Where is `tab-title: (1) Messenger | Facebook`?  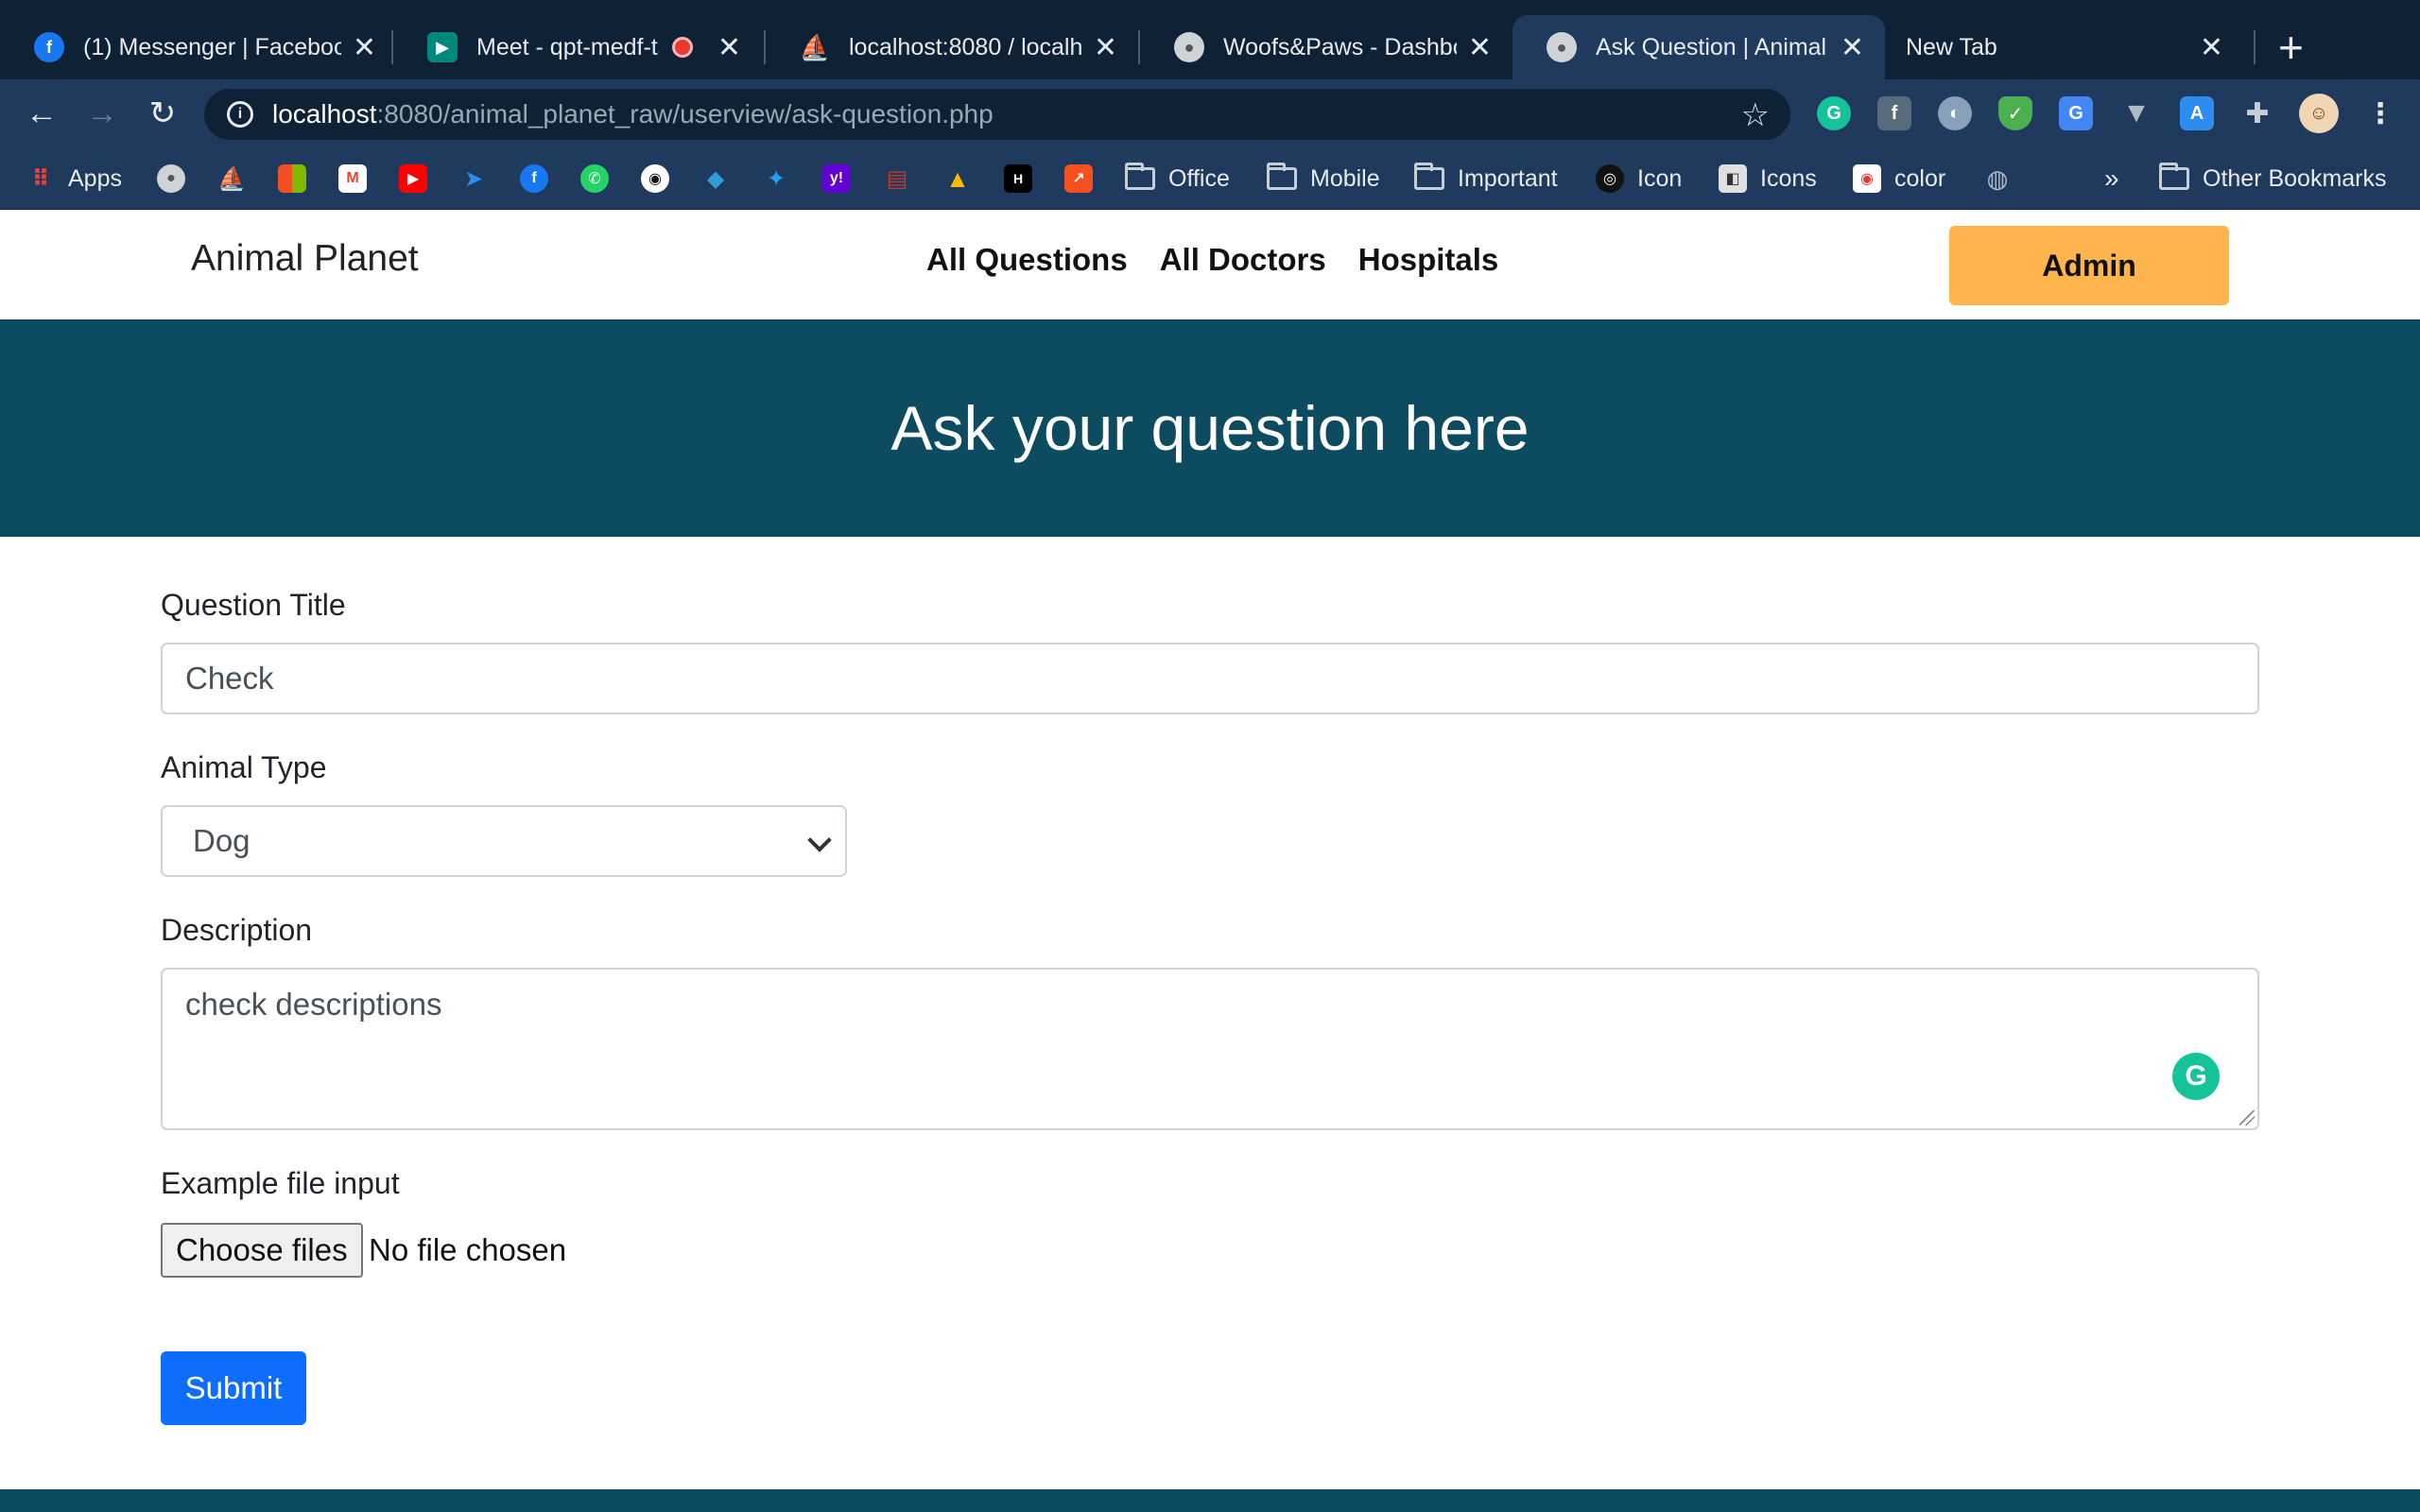 tab-title: (1) Messenger | Facebook is located at coordinates (212, 46).